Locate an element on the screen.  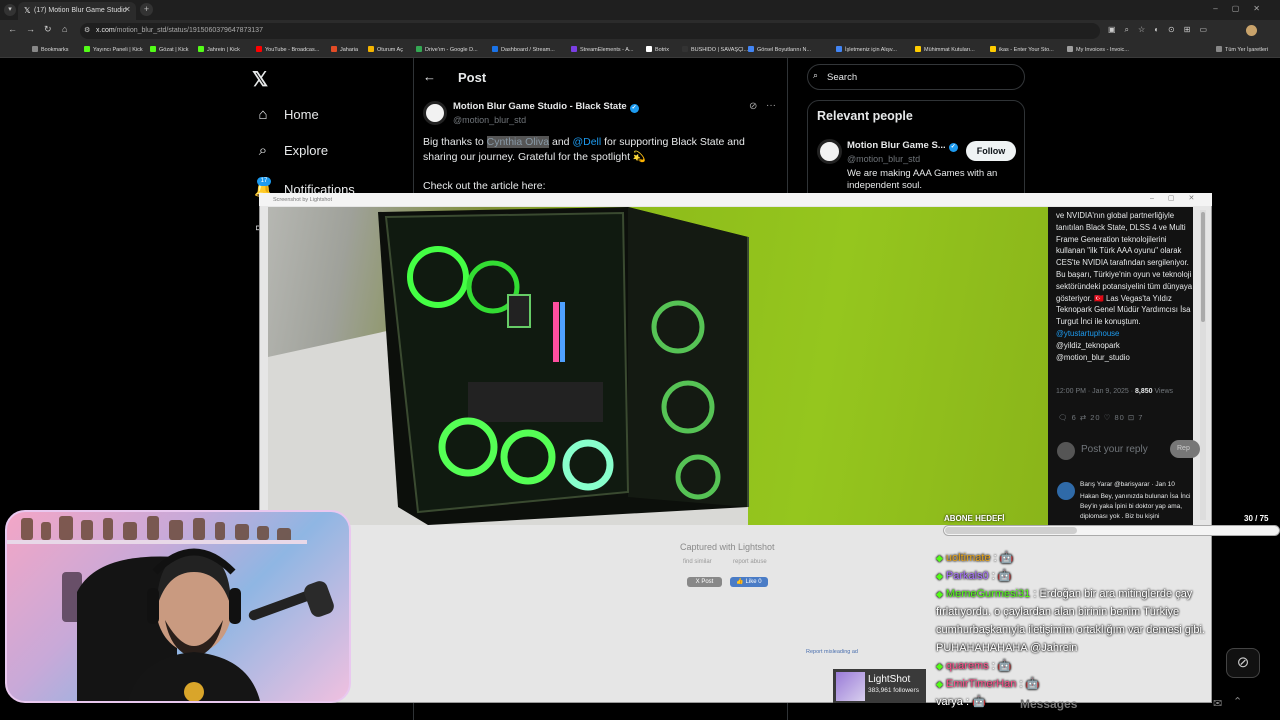
dell-mention-link: @Dell is located at coordinates (586, 142).